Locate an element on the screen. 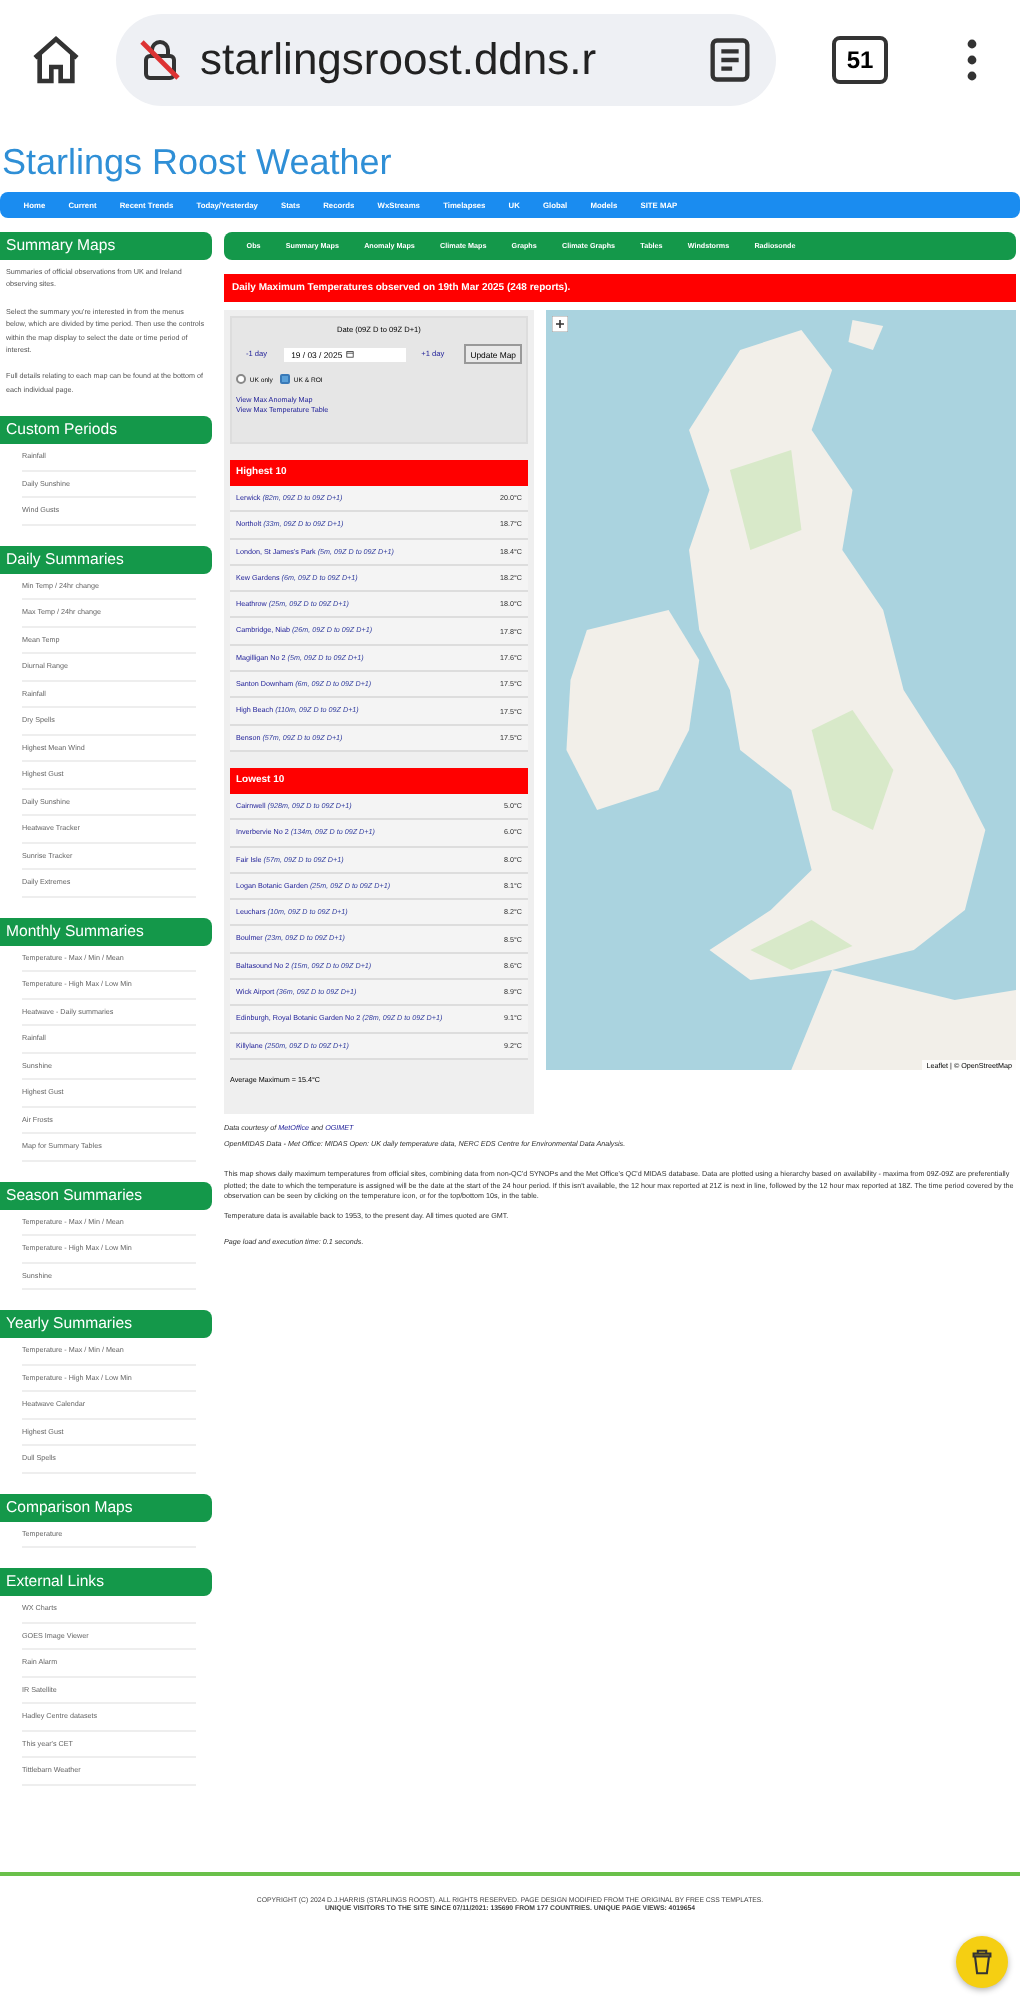 This screenshot has height=2000, width=1020. menu-icon is located at coordinates (972, 60).